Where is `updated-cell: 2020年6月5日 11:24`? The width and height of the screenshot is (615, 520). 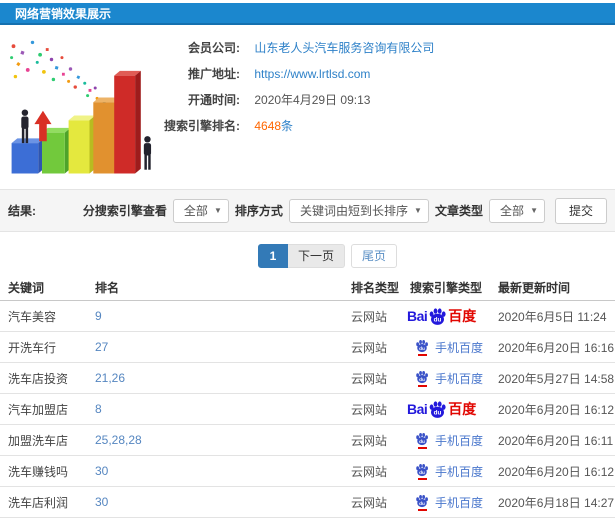
updated-cell: 2020年6月5日 11:24 is located at coordinates (552, 316).